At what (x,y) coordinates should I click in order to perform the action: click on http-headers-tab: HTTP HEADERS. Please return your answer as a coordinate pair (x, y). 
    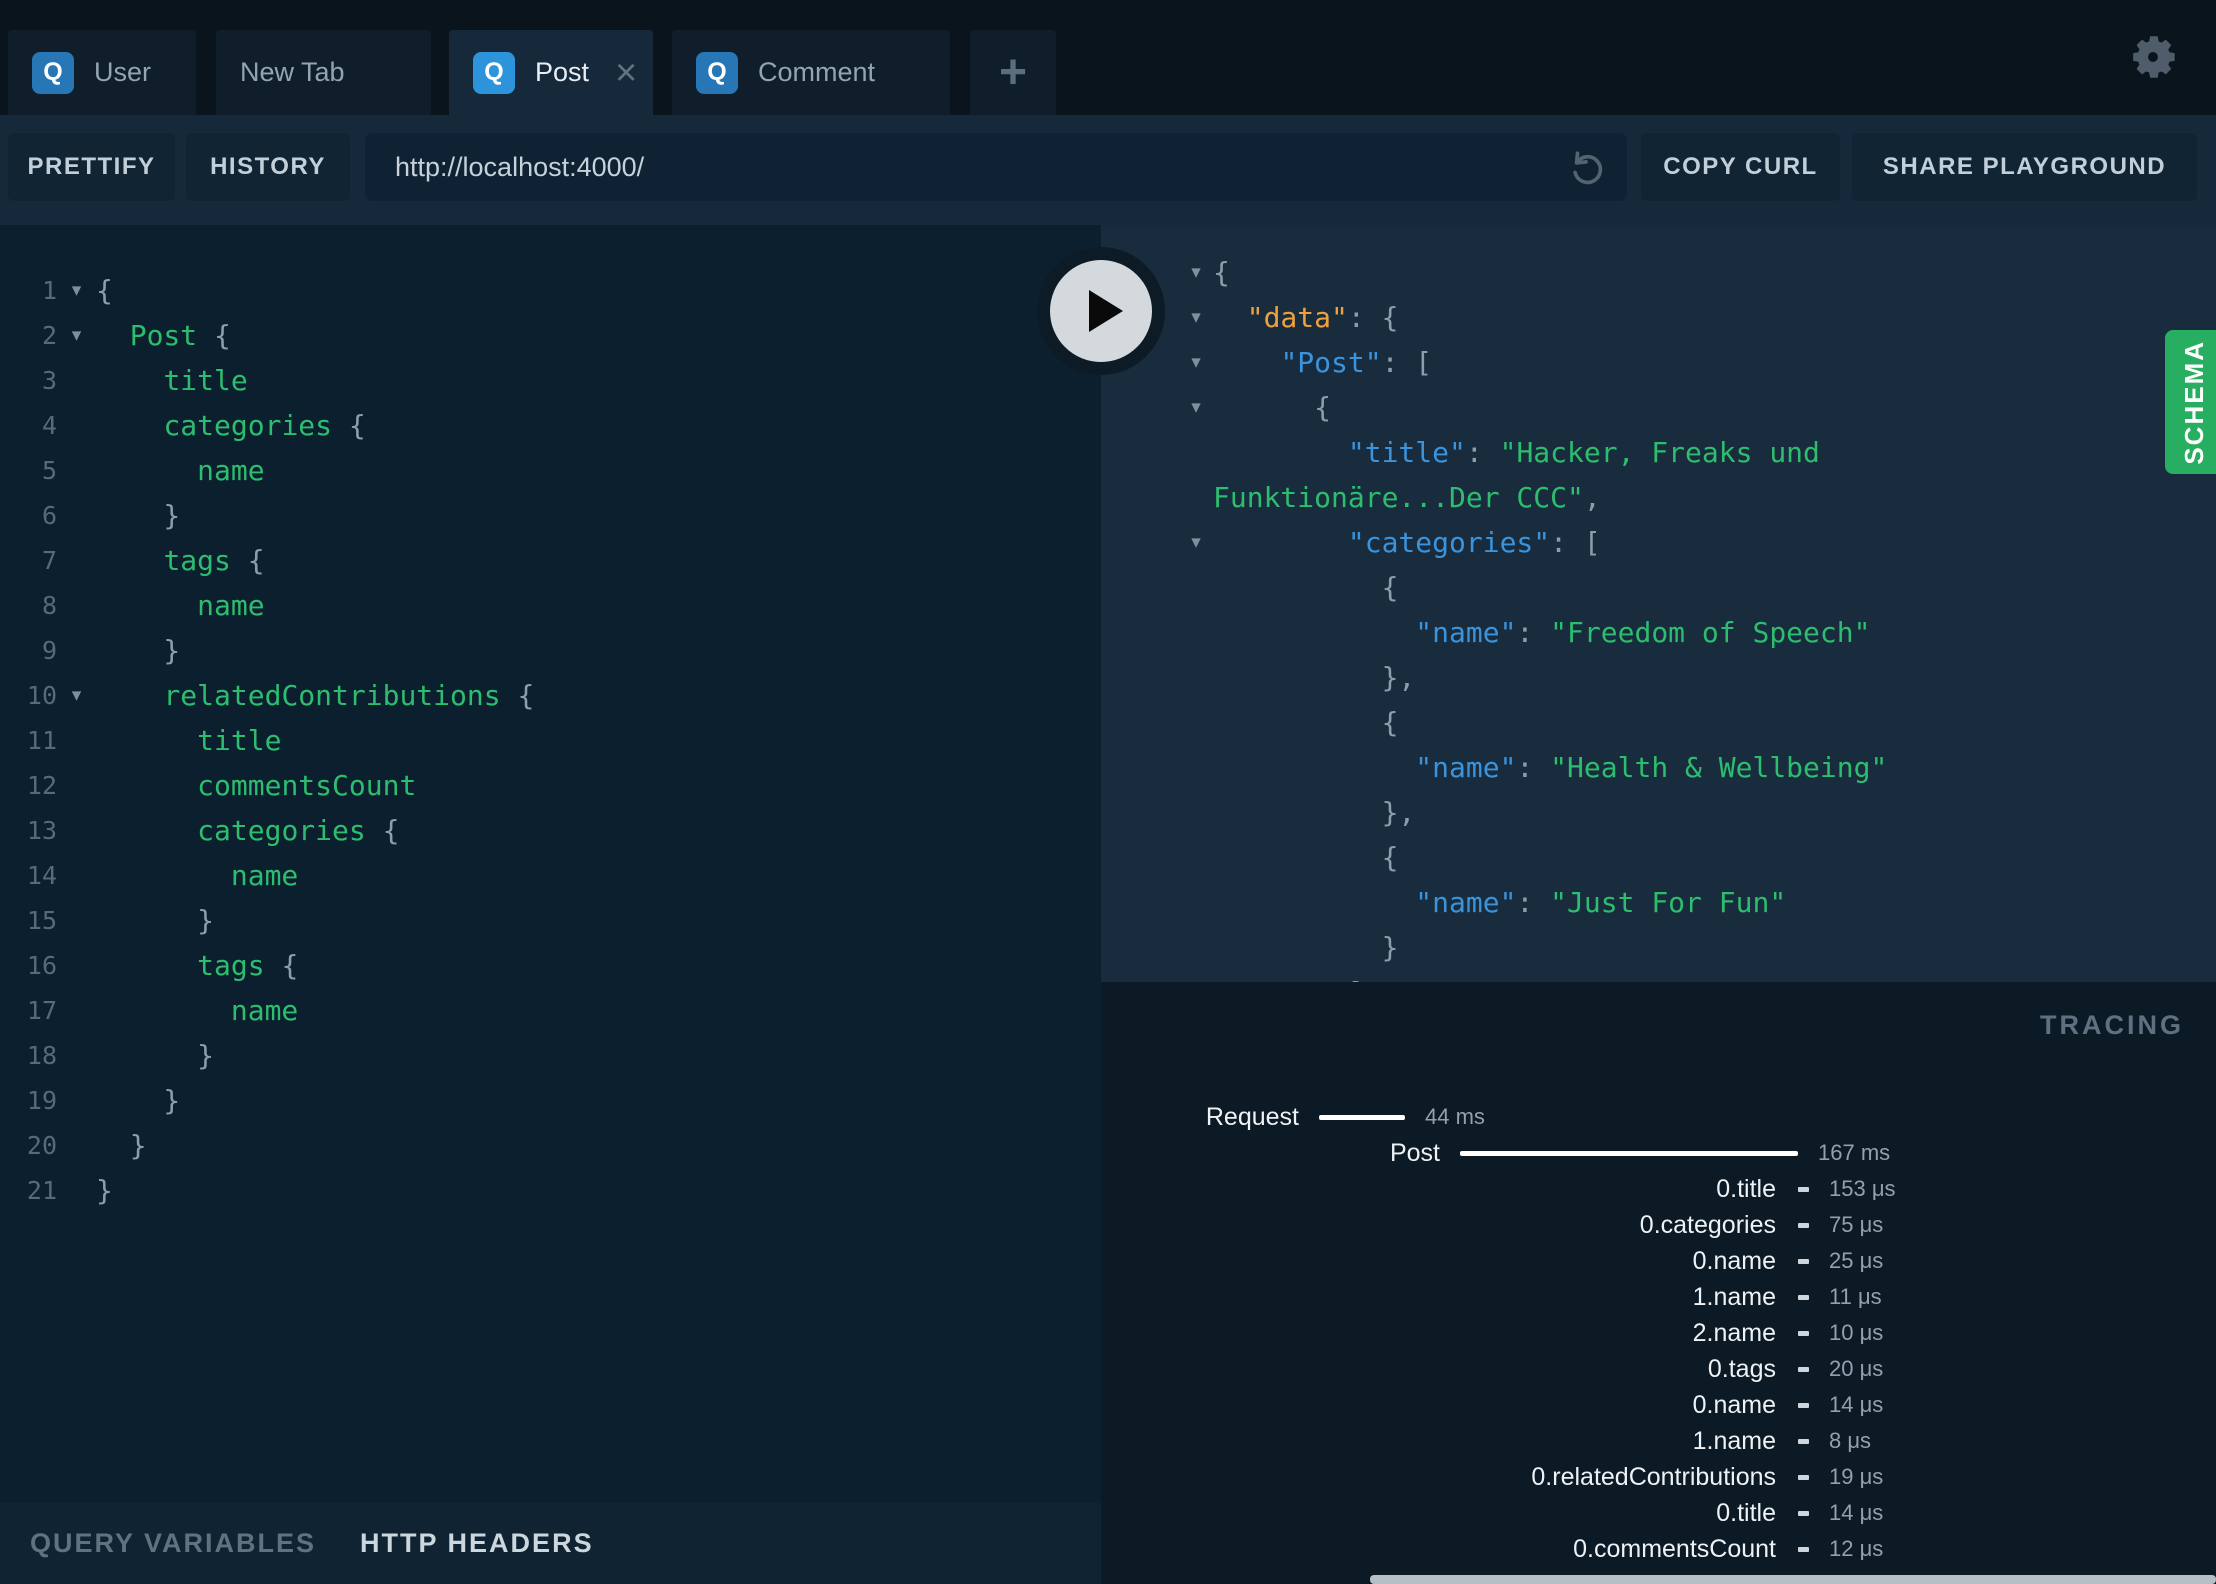
    Looking at the image, I should click on (477, 1543).